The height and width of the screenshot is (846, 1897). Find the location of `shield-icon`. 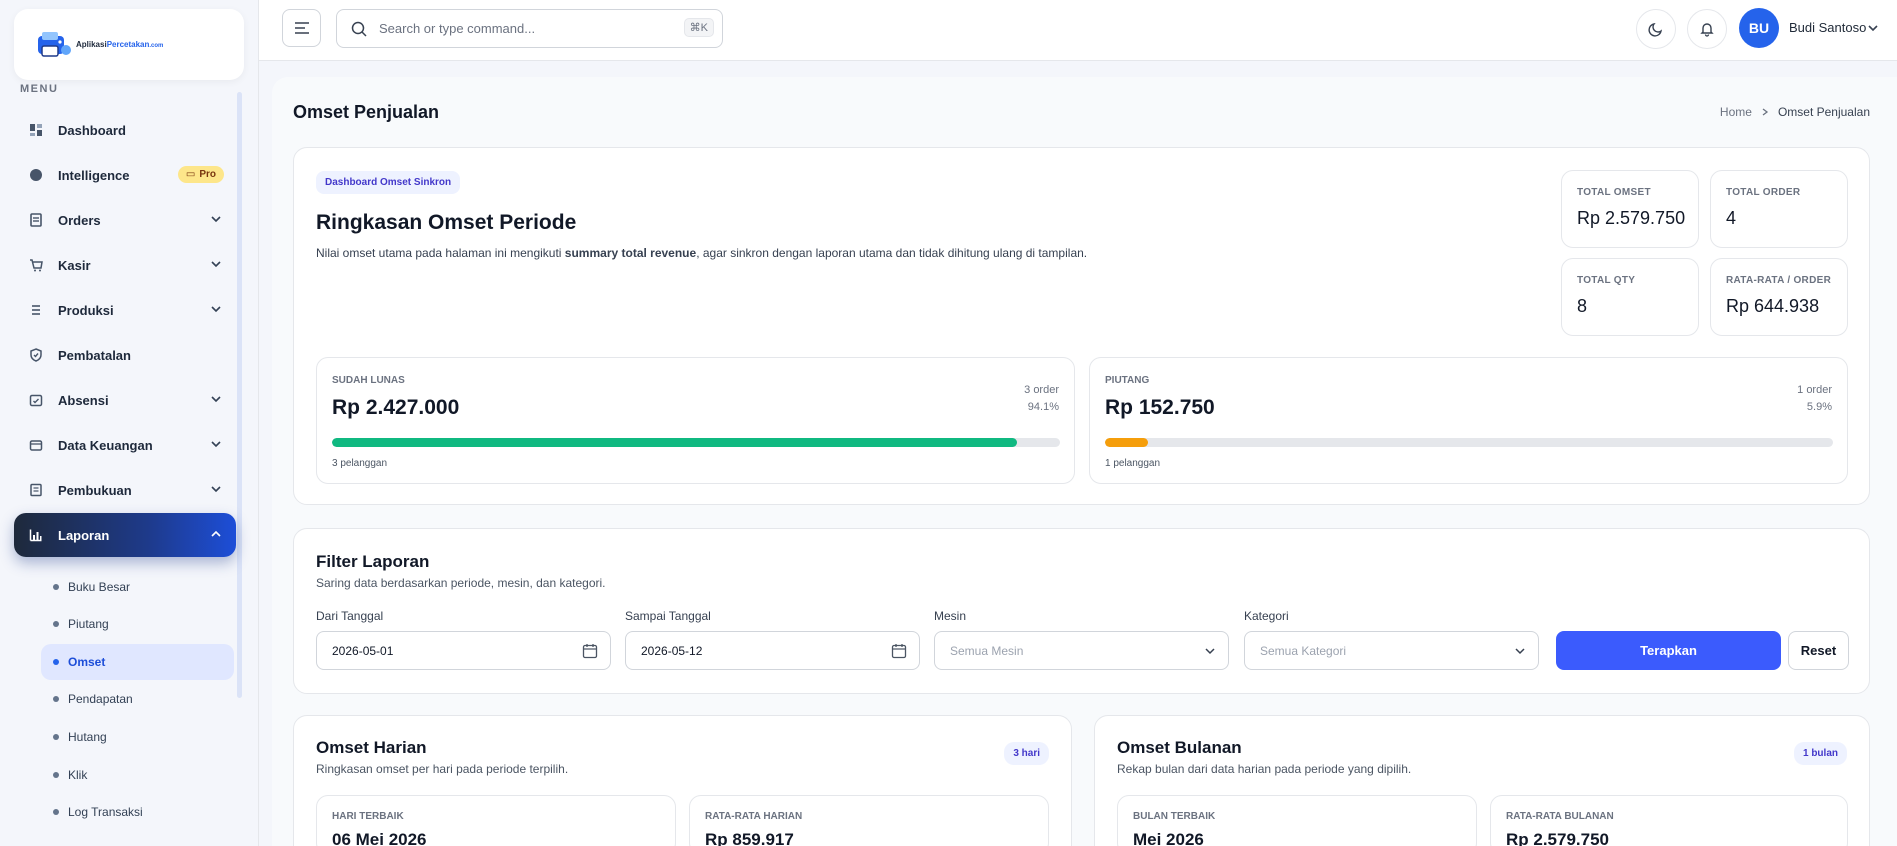

shield-icon is located at coordinates (36, 355).